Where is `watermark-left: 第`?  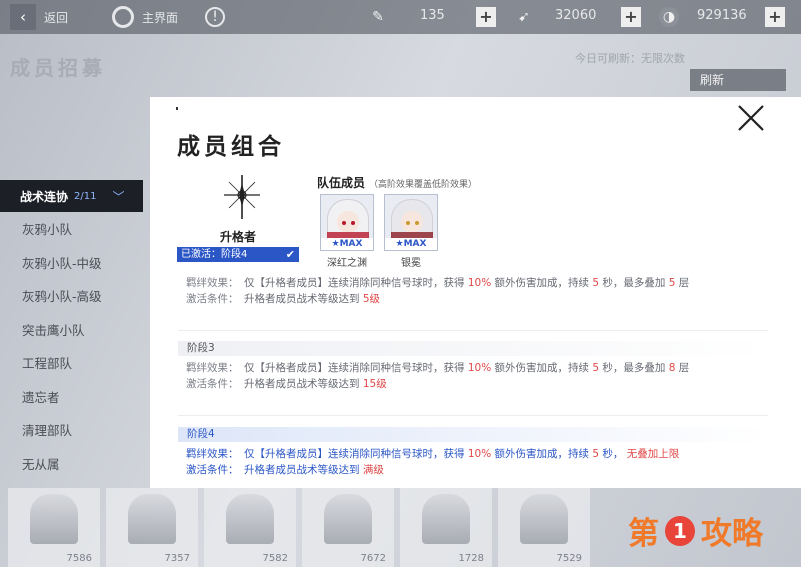 watermark-left: 第 is located at coordinates (643, 534).